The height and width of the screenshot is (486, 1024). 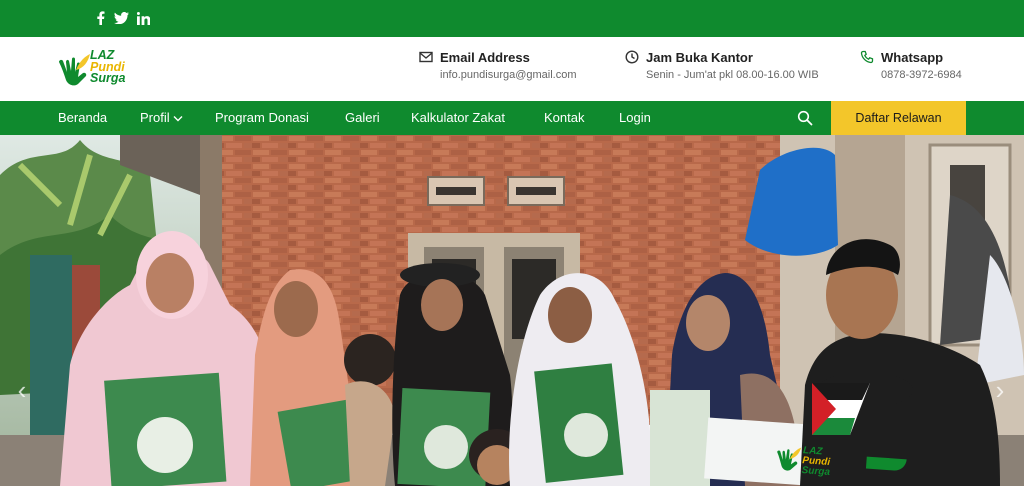 What do you see at coordinates (699, 57) in the screenshot?
I see `office-hours-title: Jam Buka Kantor` at bounding box center [699, 57].